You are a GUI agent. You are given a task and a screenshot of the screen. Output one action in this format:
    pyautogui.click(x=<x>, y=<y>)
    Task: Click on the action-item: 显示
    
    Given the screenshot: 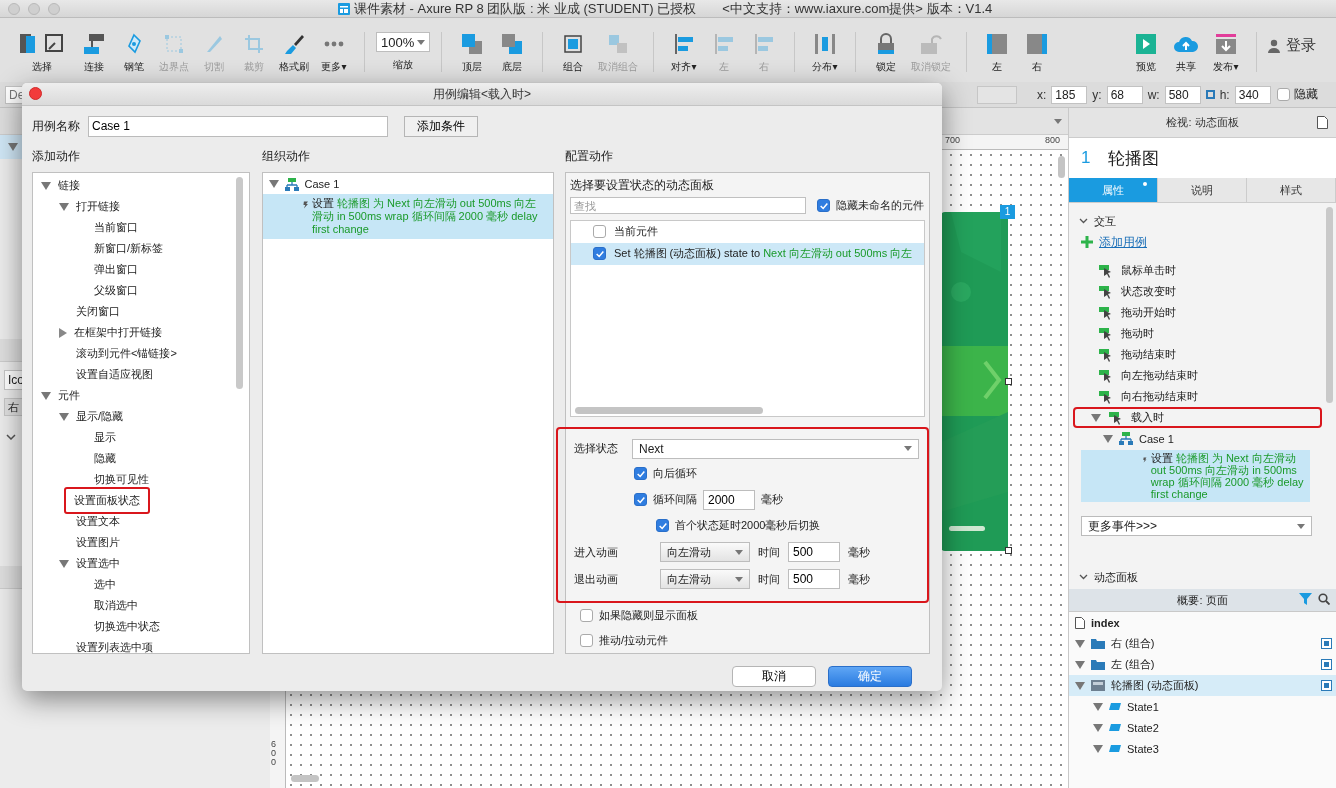 What is the action you would take?
    pyautogui.click(x=105, y=437)
    